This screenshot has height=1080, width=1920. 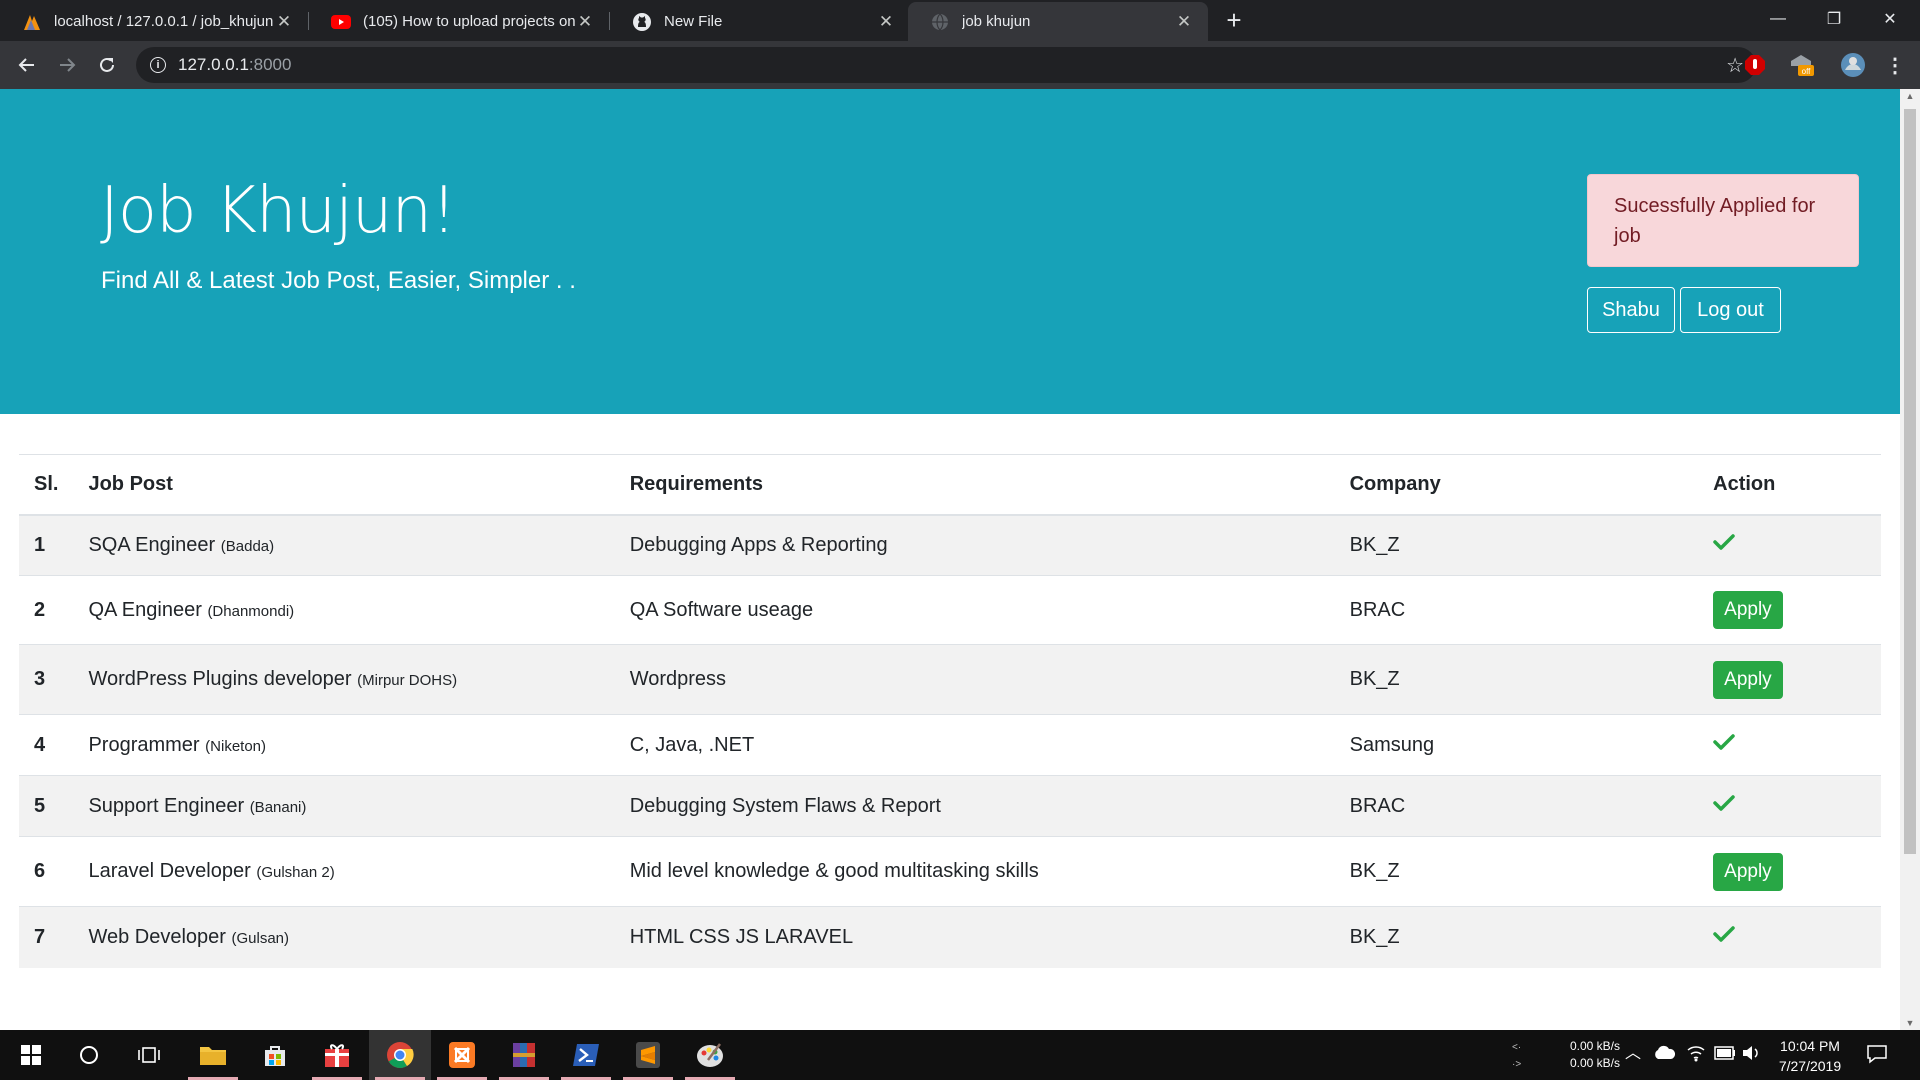 What do you see at coordinates (46, 610) in the screenshot?
I see `row-serial: 2` at bounding box center [46, 610].